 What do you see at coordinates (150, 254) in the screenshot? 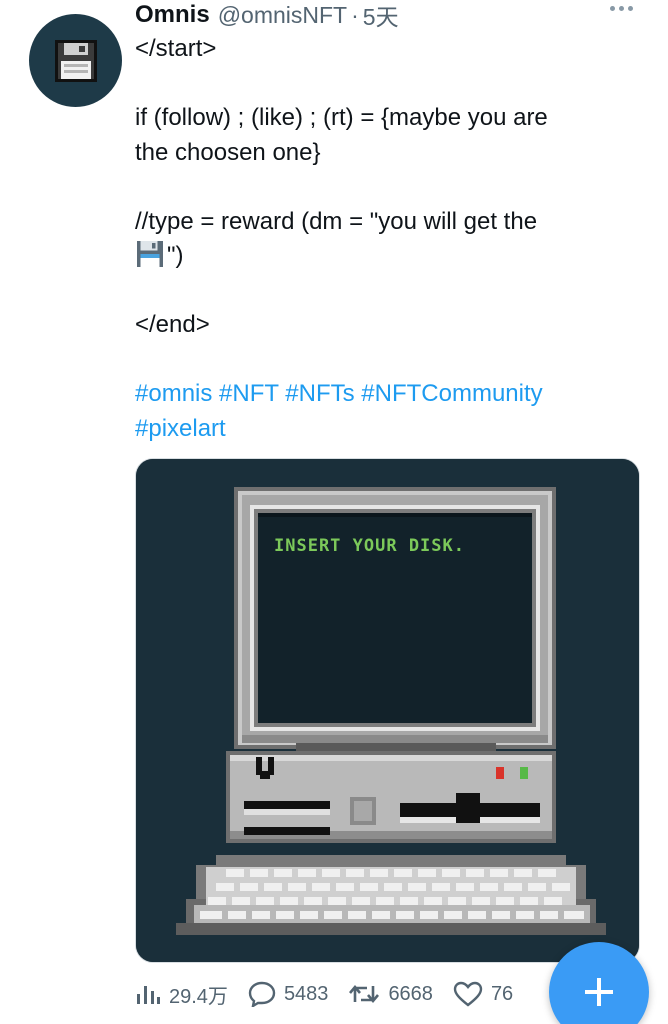
I see `floppy-disk-emoji-icon` at bounding box center [150, 254].